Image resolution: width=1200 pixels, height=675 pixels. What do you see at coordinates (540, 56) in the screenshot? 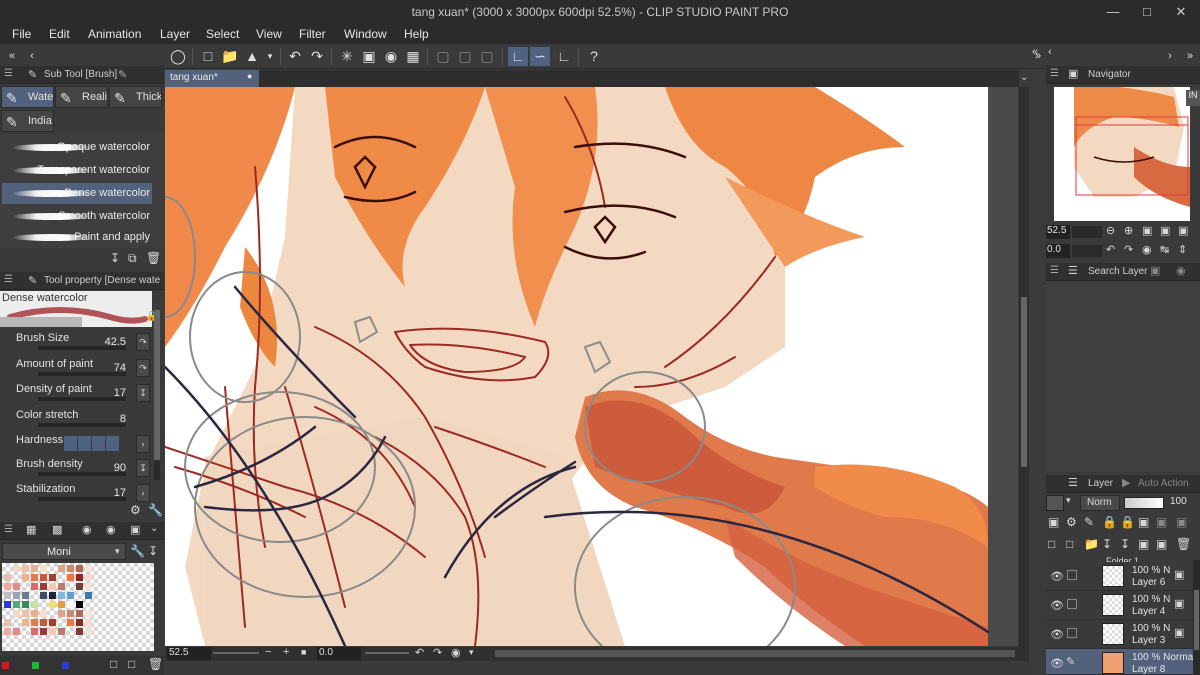
I see `snap-special-ruler-icon: ∽` at bounding box center [540, 56].